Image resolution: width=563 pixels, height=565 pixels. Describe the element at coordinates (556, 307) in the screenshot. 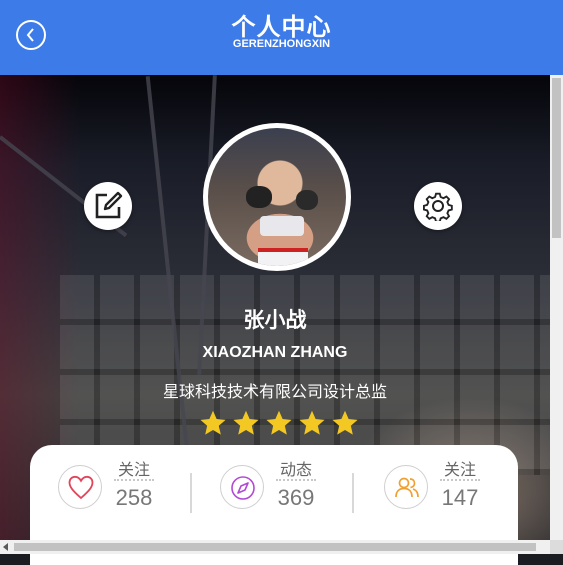

I see `vertical-scrollbar` at that location.